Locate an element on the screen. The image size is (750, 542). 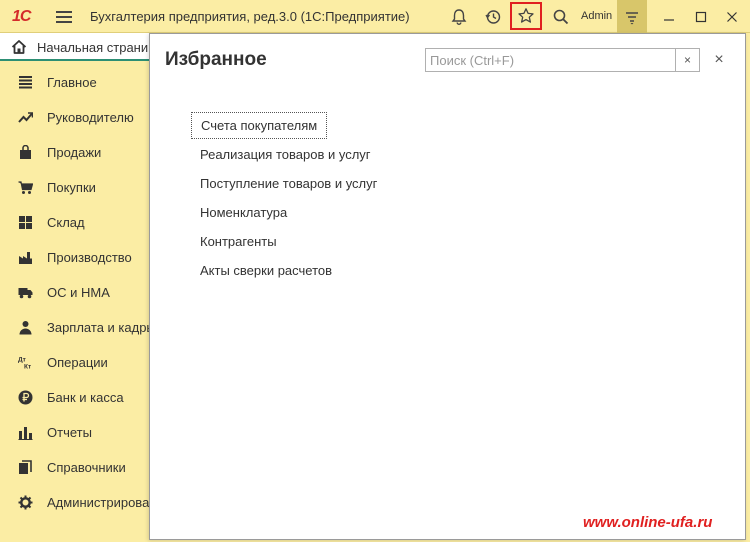
main-menu-icon is located at coordinates (64, 17).